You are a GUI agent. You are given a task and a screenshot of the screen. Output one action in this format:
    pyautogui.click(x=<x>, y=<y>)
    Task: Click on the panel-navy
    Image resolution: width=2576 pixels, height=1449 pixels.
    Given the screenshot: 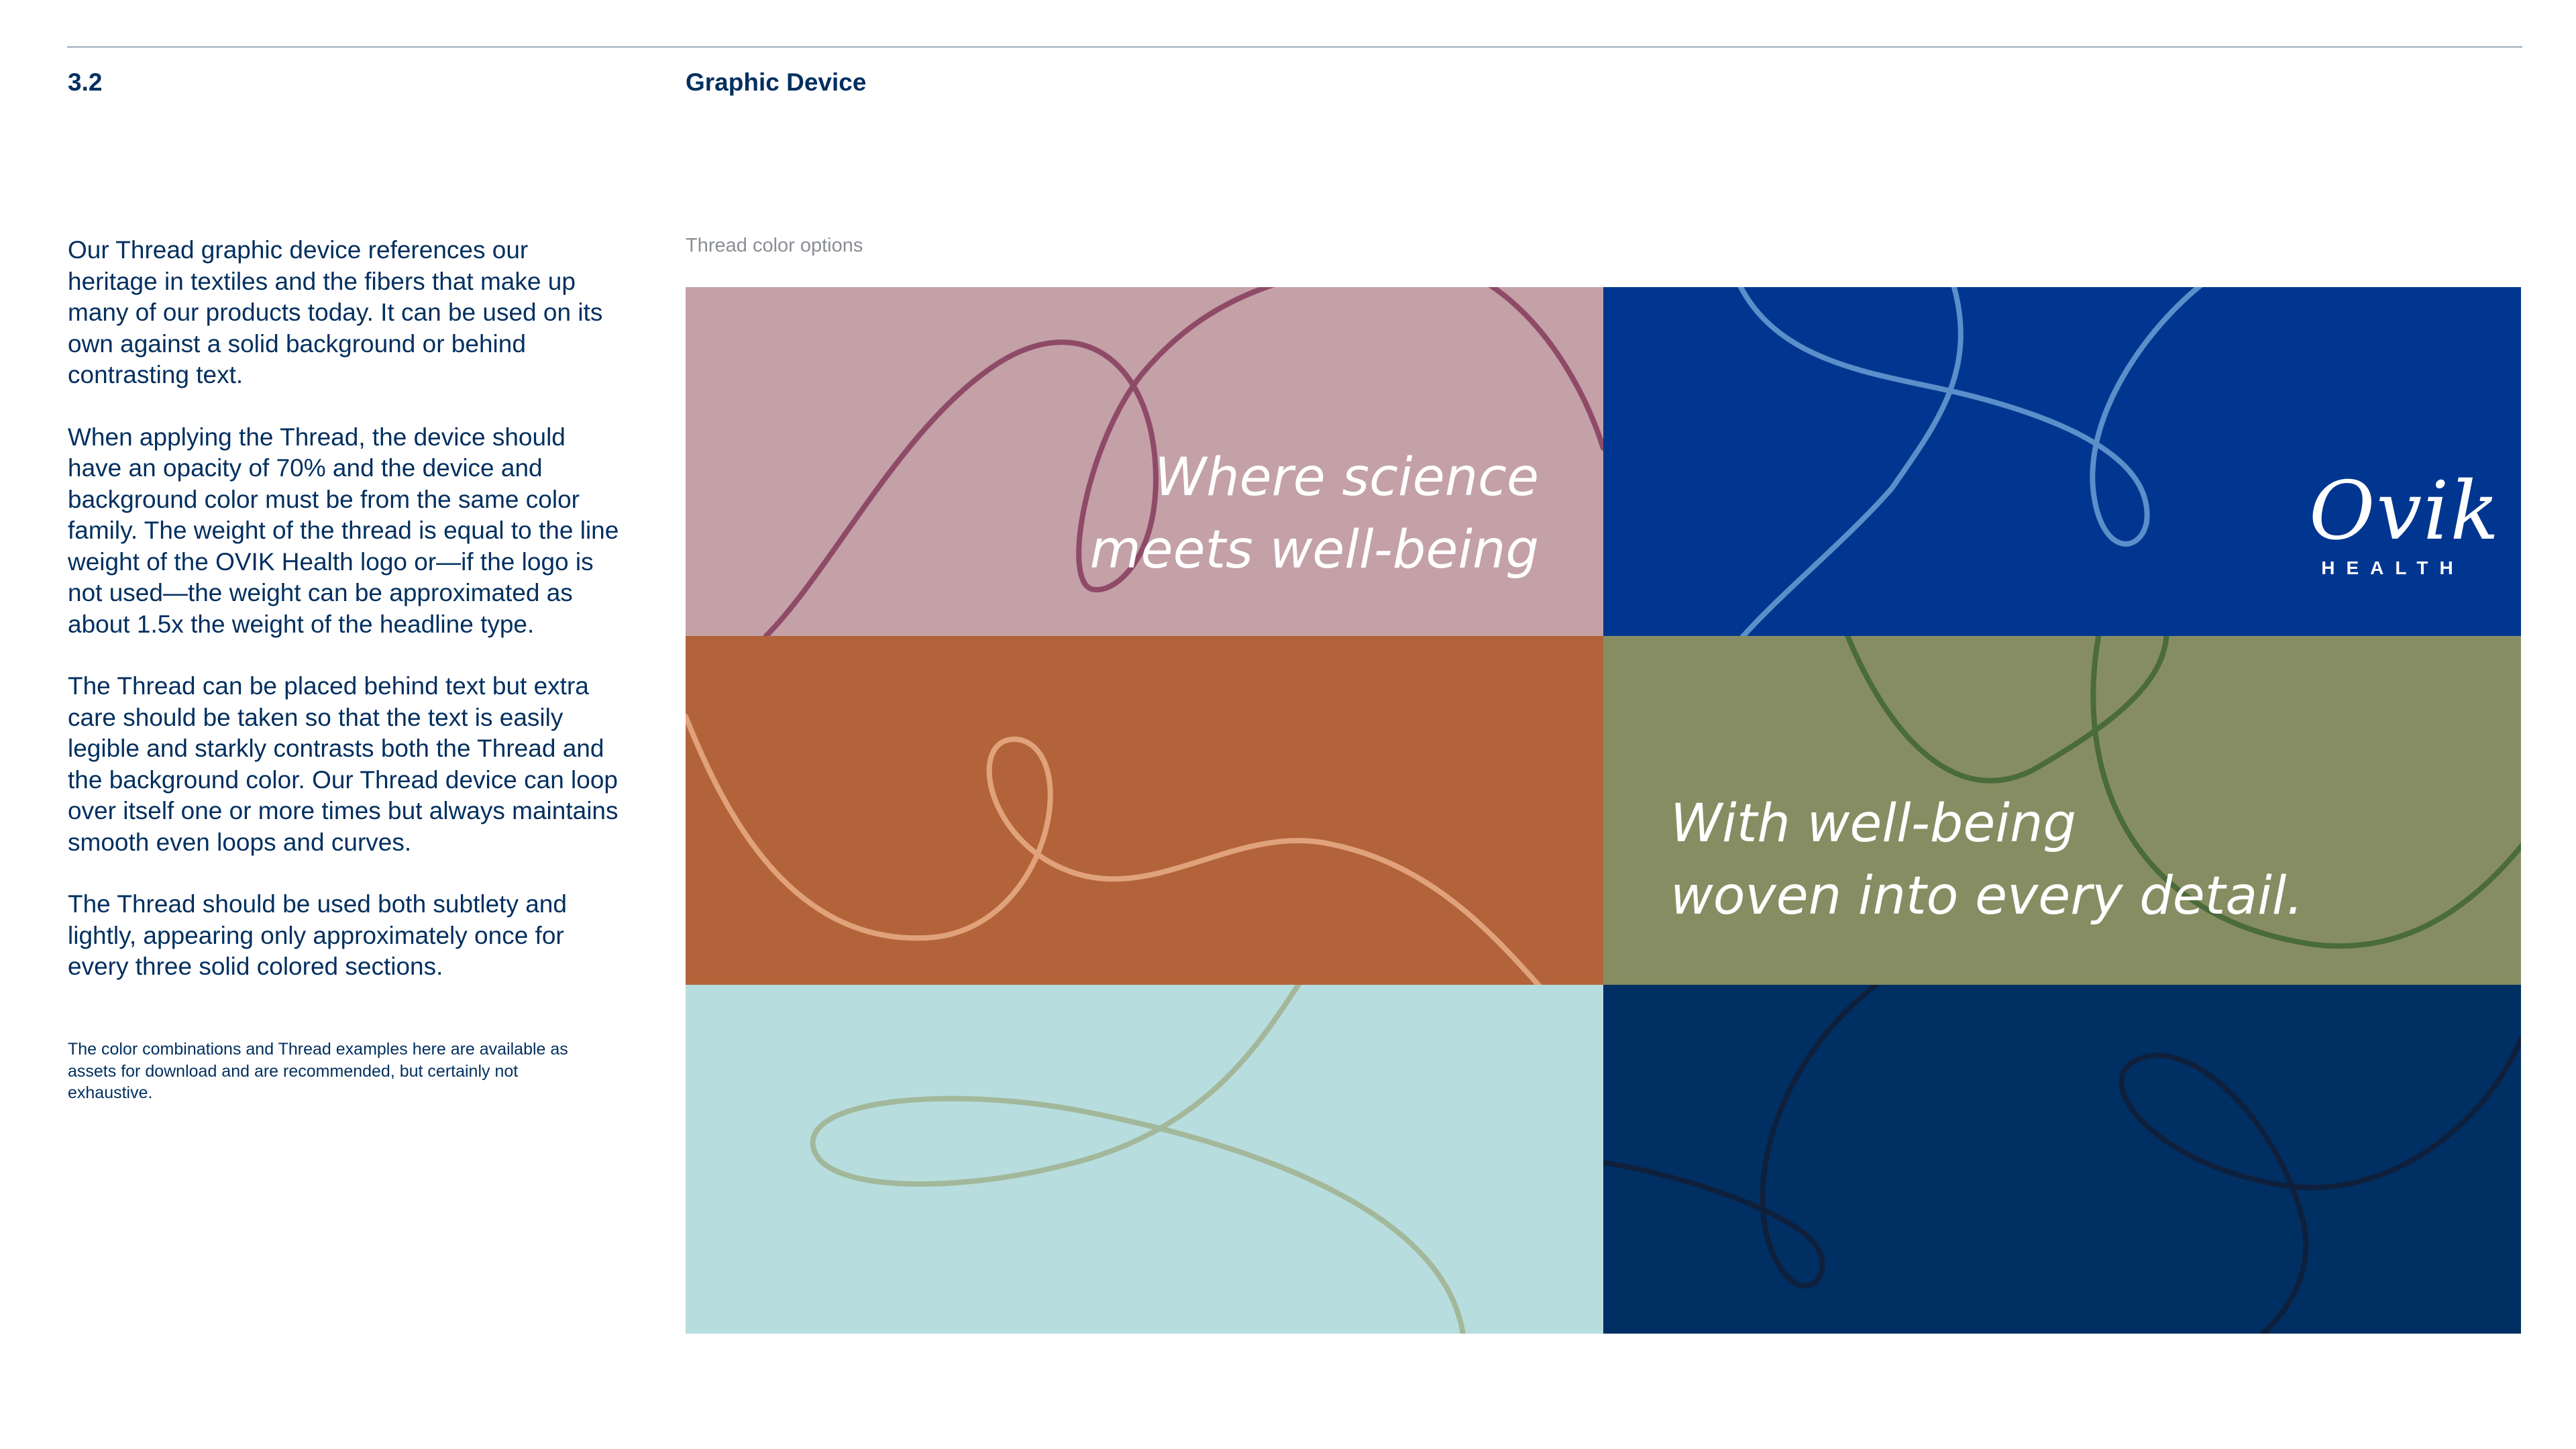 What is the action you would take?
    pyautogui.click(x=2062, y=1159)
    